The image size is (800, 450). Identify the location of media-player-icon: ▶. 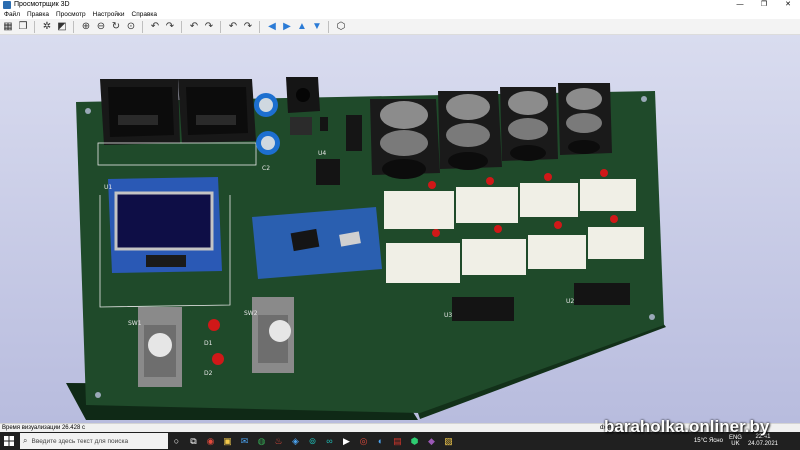
(346, 441).